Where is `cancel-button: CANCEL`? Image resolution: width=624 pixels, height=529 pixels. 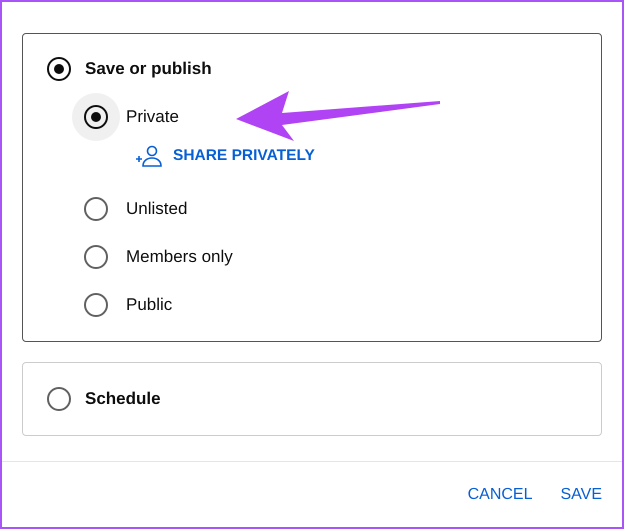
cancel-button: CANCEL is located at coordinates (493, 495).